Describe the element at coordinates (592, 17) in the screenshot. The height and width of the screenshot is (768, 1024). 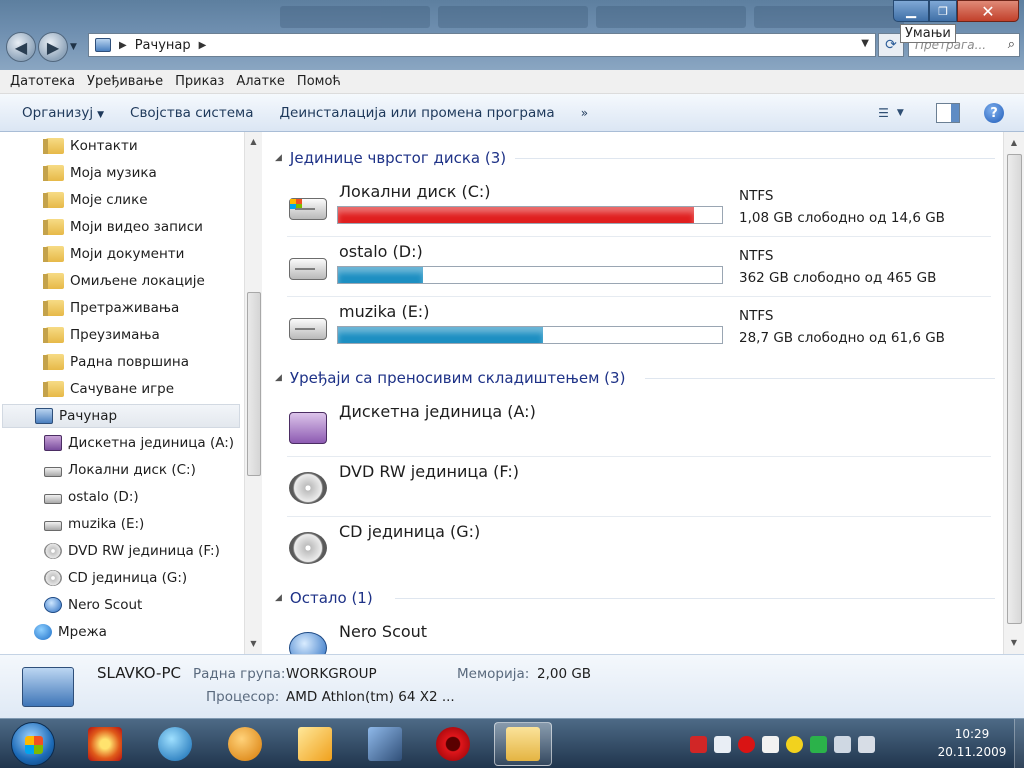
I see `background-windows` at that location.